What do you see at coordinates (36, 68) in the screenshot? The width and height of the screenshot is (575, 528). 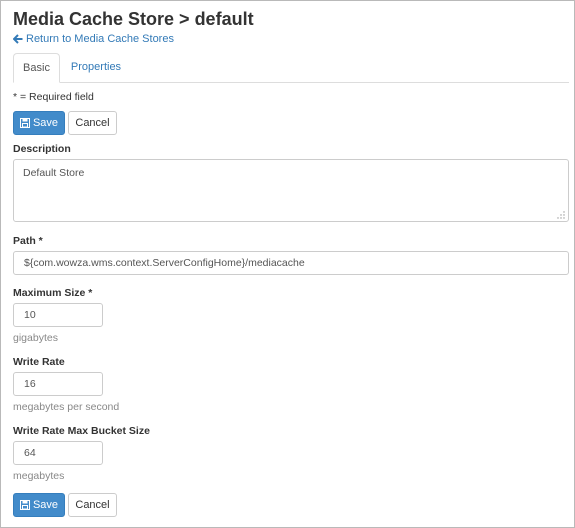 I see `tab-basic: Basic` at bounding box center [36, 68].